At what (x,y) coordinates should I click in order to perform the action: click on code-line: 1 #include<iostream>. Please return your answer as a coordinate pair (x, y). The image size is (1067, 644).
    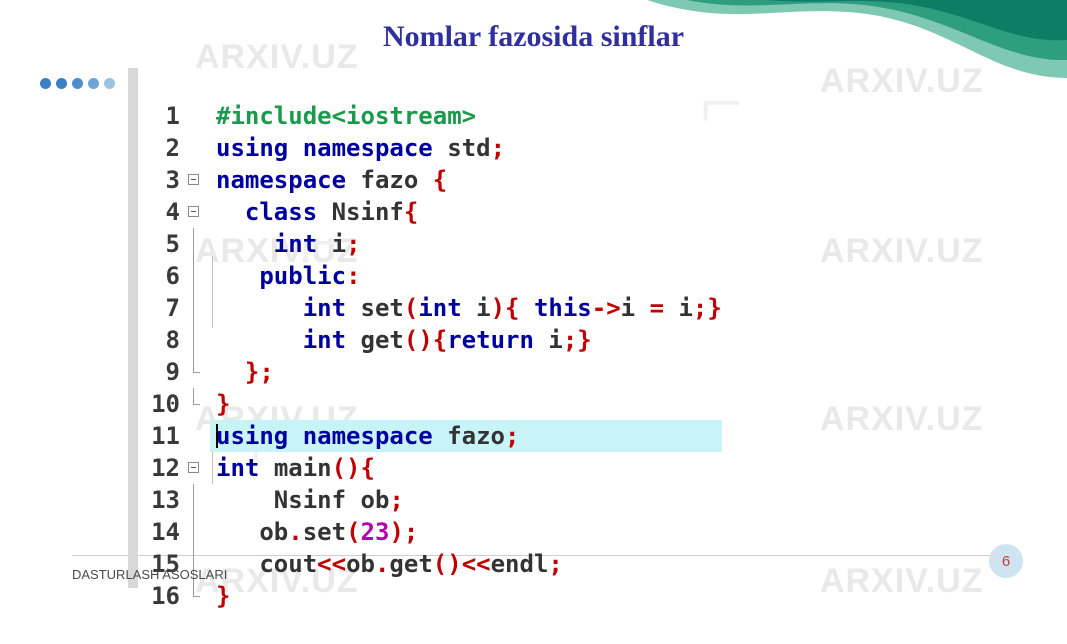
    Looking at the image, I should click on (425, 116).